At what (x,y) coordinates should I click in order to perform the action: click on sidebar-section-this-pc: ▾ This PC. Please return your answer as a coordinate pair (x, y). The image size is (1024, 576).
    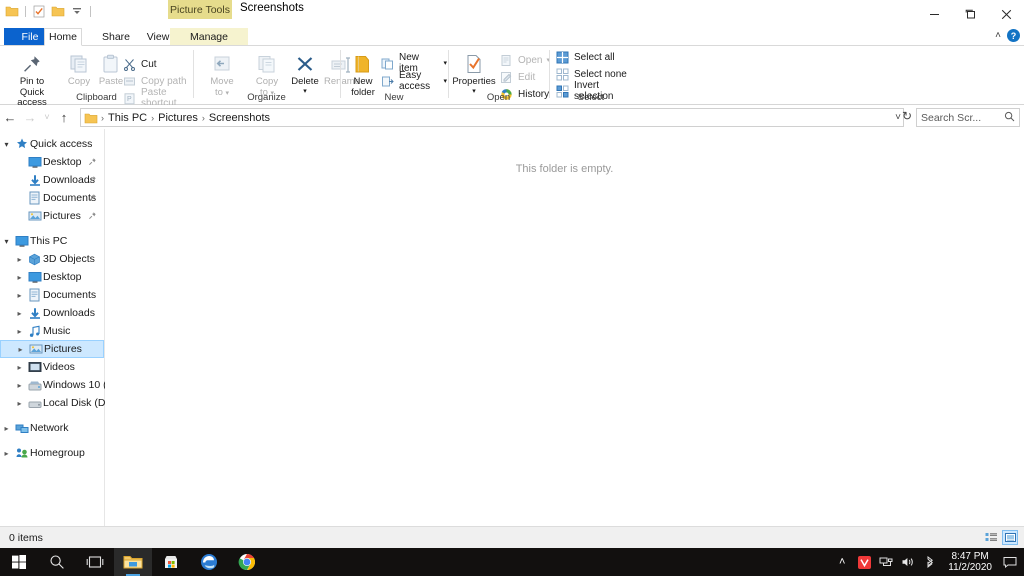
    Looking at the image, I should click on (52, 241).